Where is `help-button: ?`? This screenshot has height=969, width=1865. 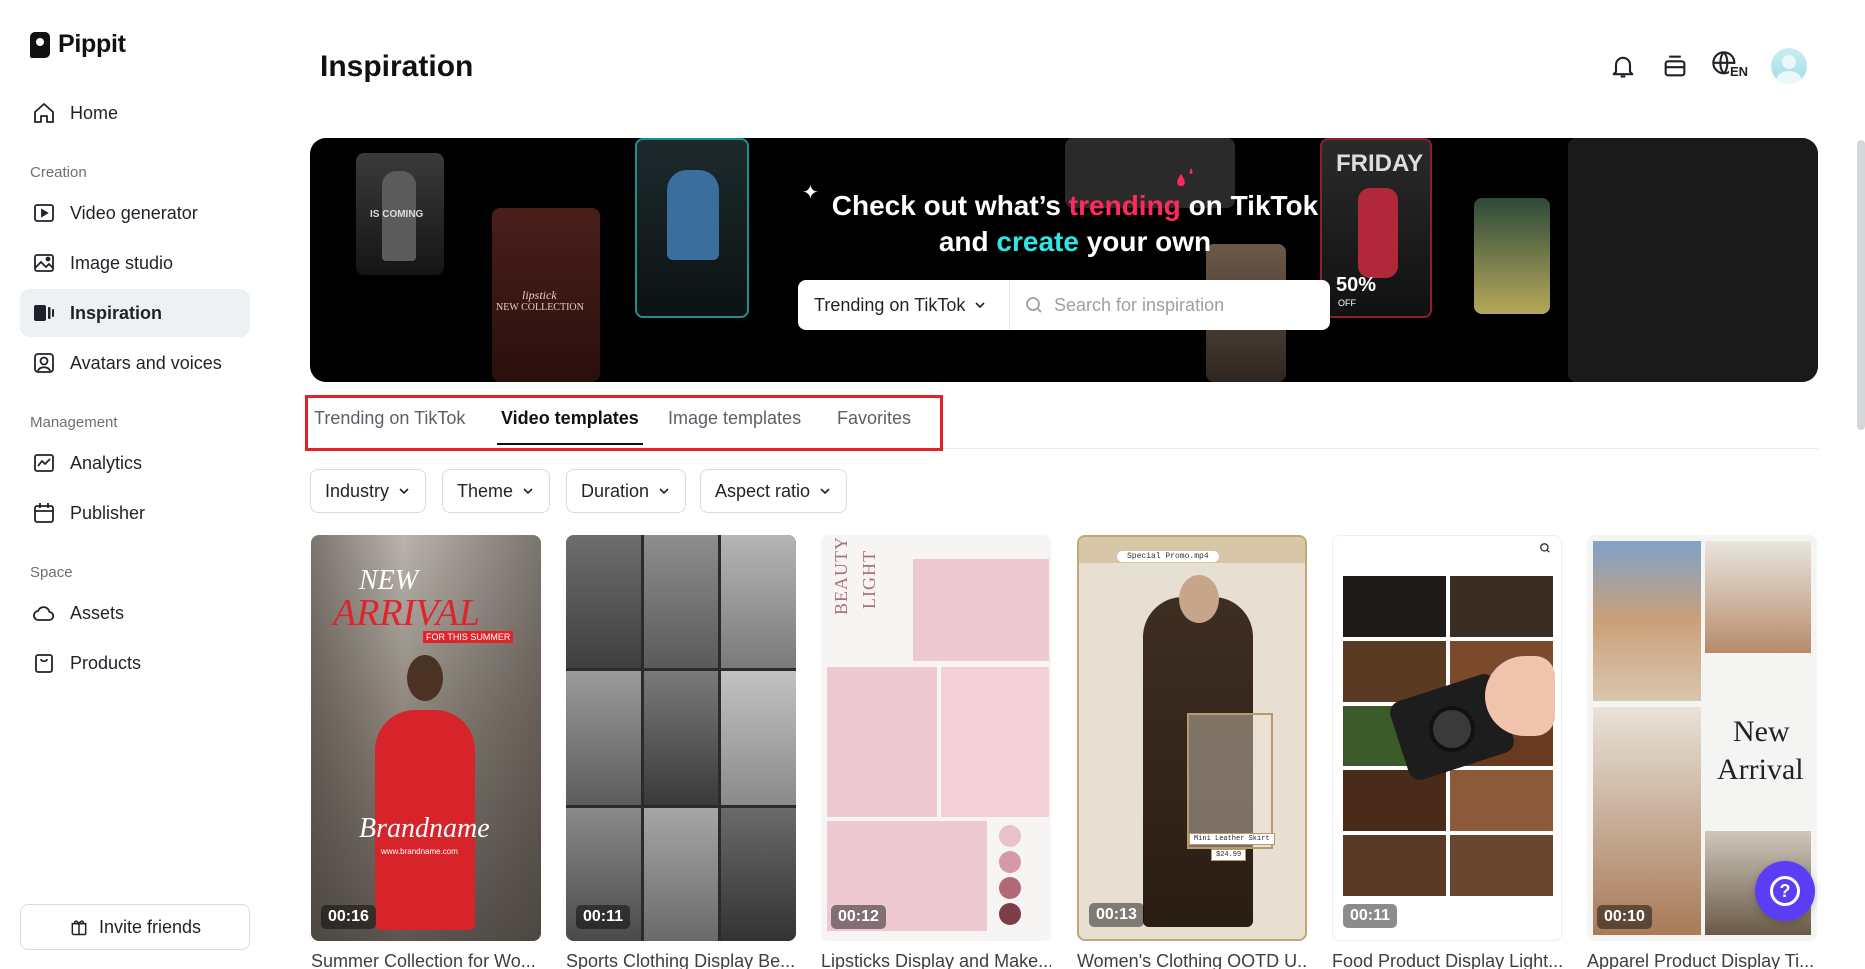 help-button: ? is located at coordinates (1785, 891).